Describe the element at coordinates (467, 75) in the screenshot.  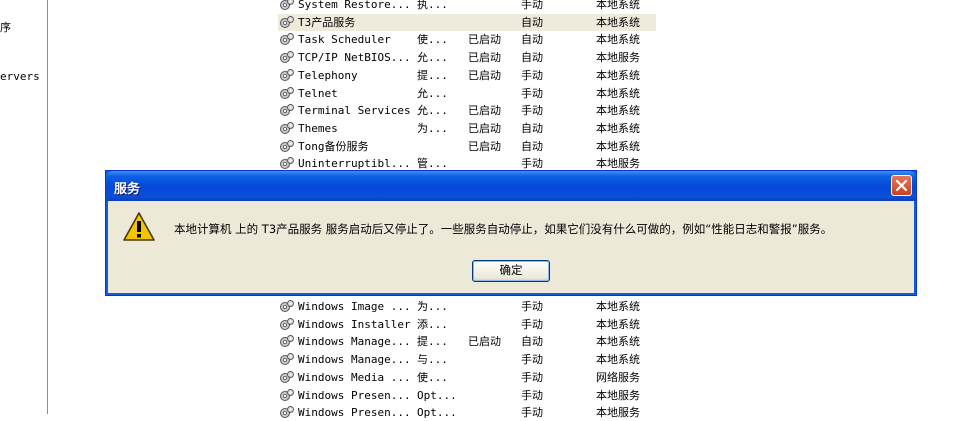
I see `service-row: Telephony 提... 已启动 手动 本地系统` at that location.